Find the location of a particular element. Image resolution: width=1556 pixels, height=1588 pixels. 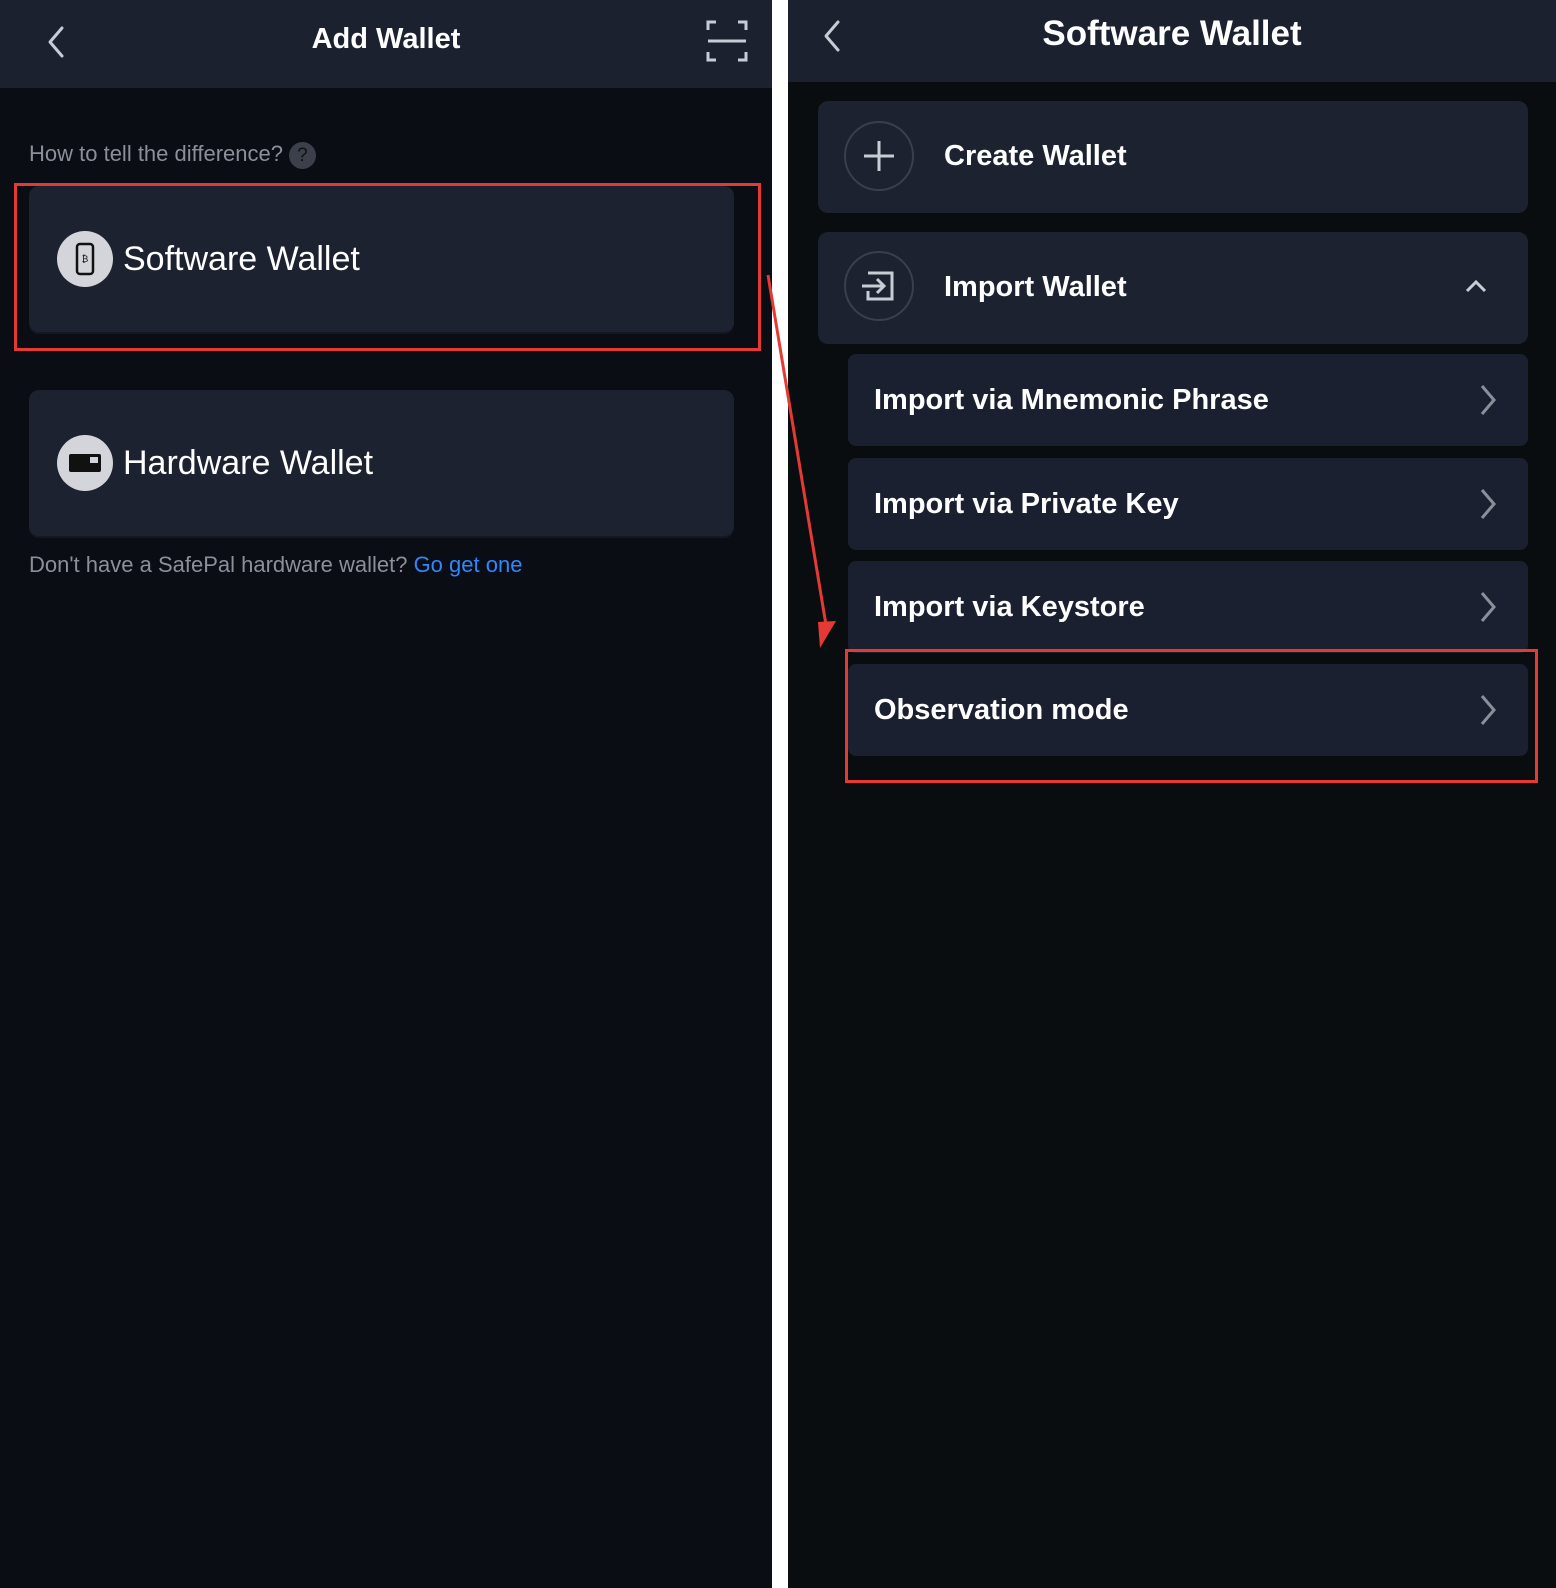

scan-icon is located at coordinates (727, 41).